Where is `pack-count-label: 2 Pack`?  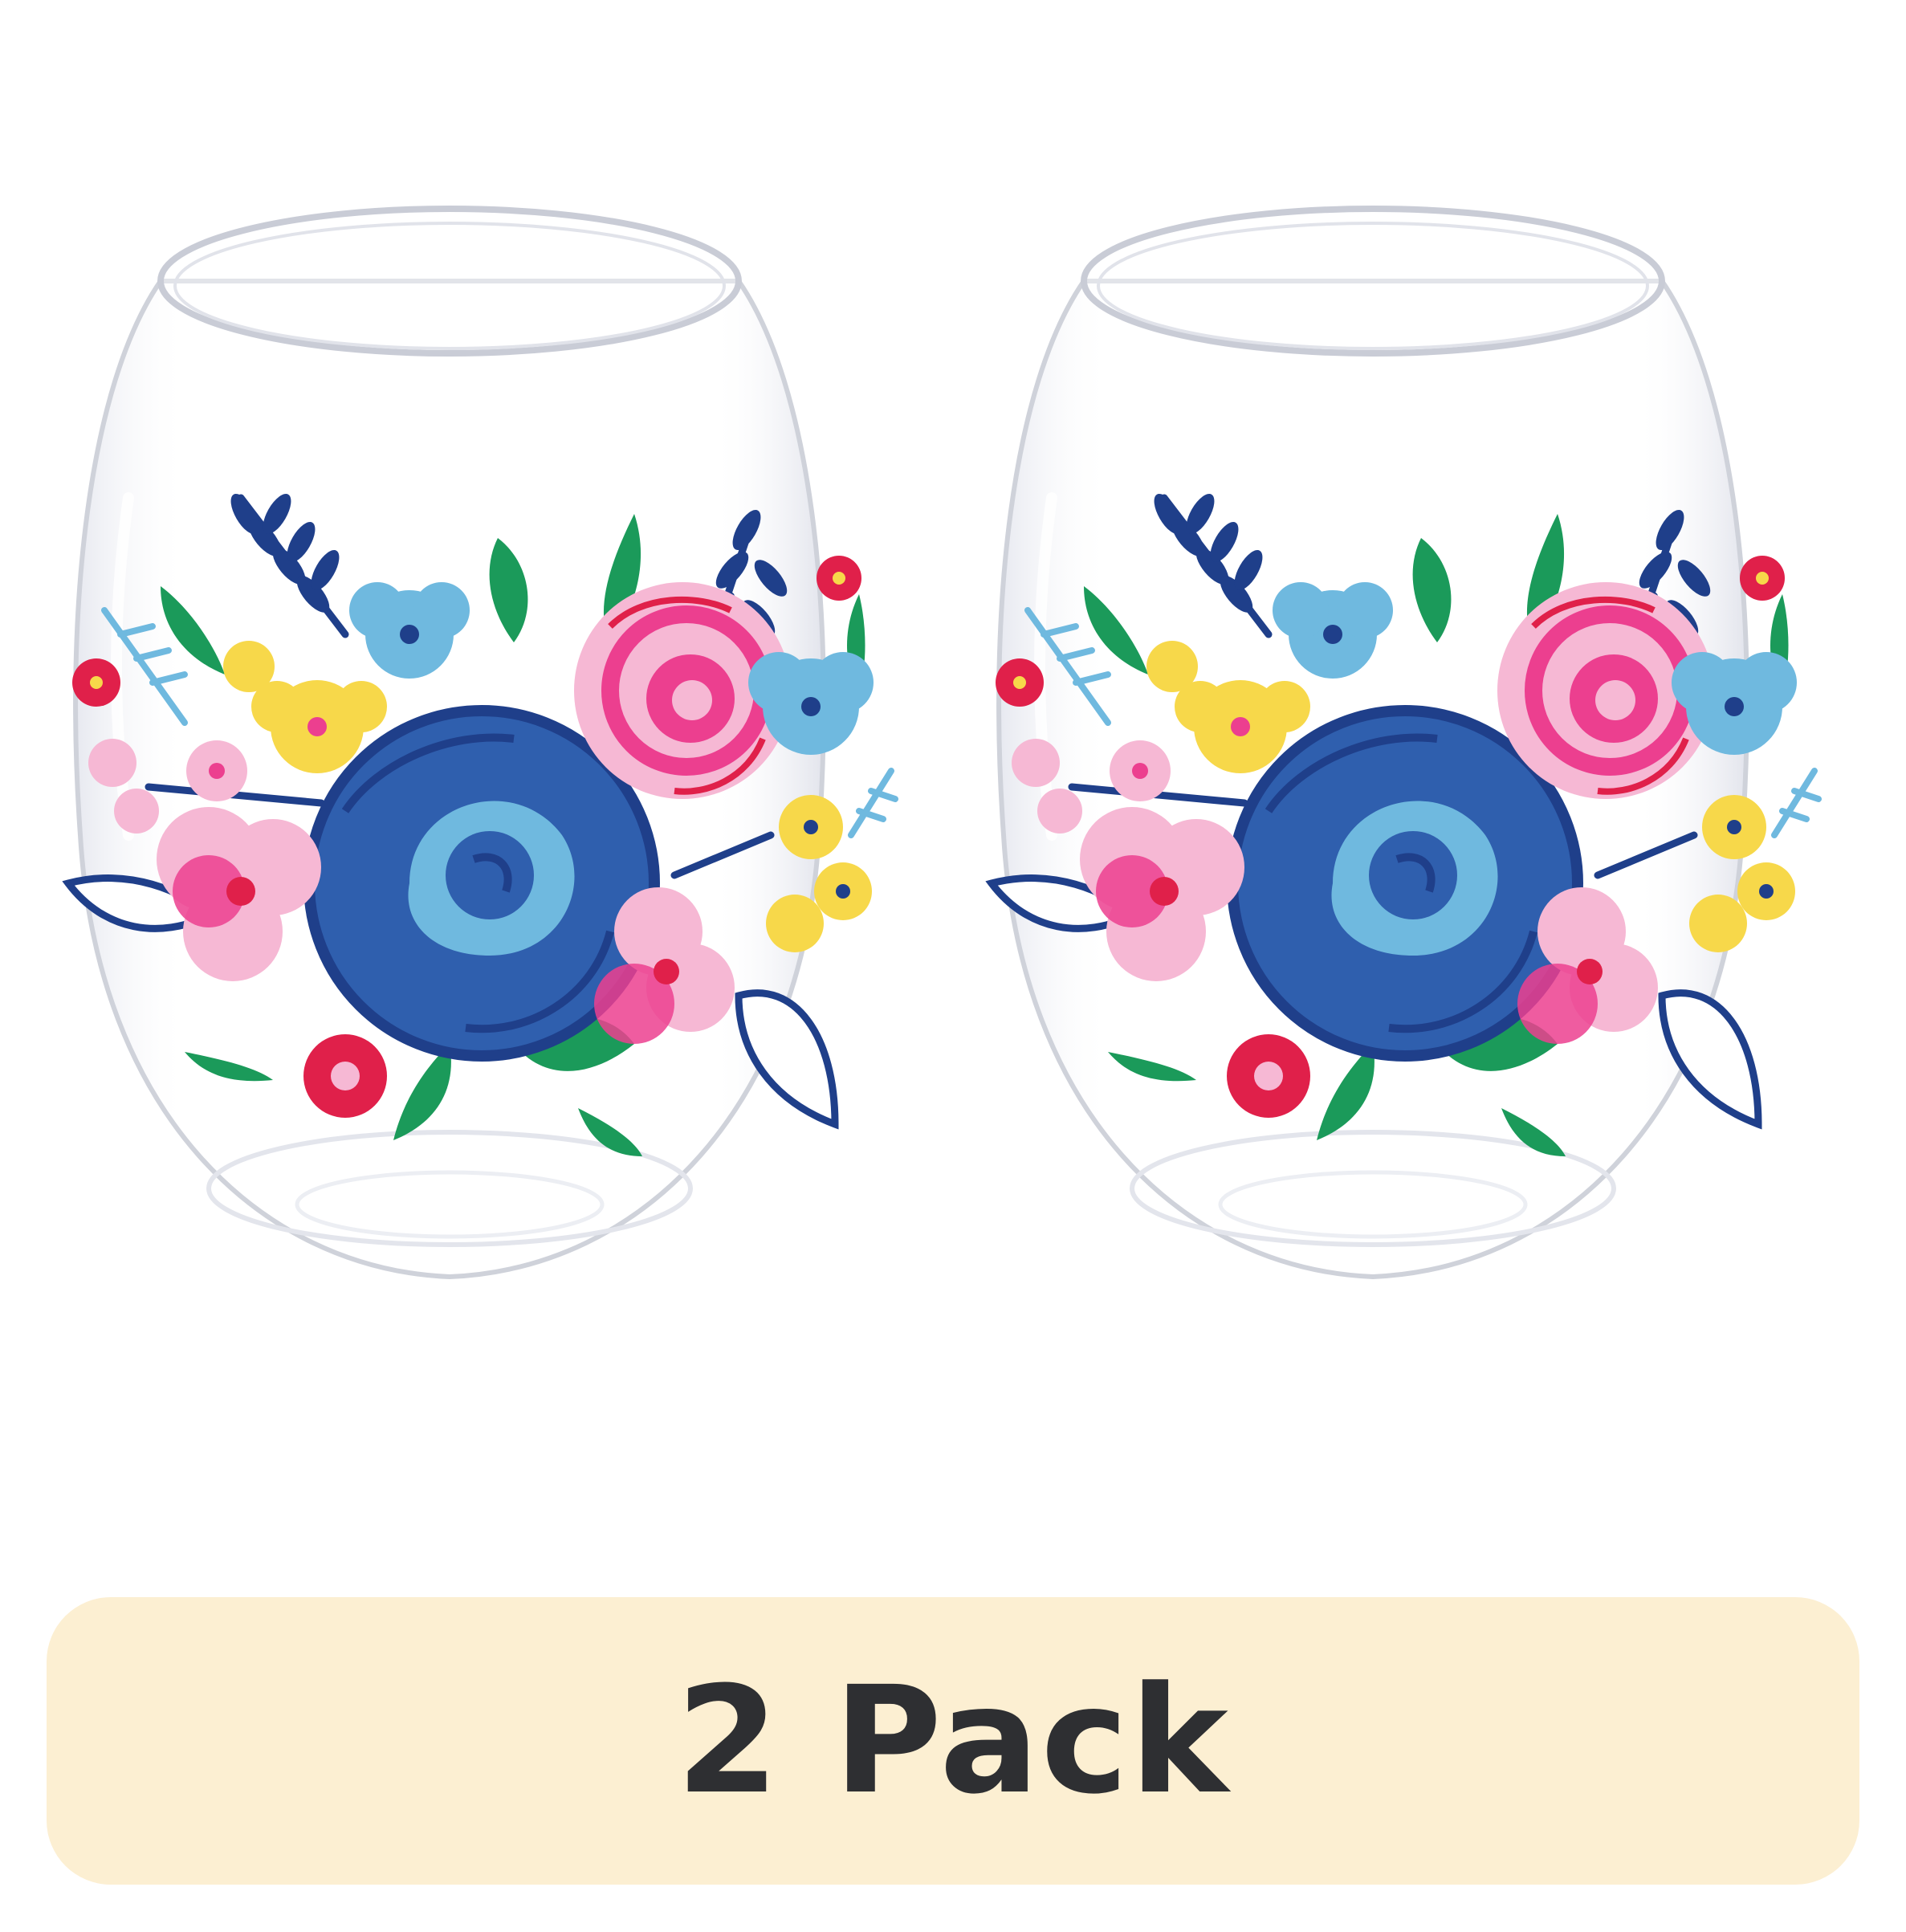
pack-count-label: 2 Pack is located at coordinates (953, 1741).